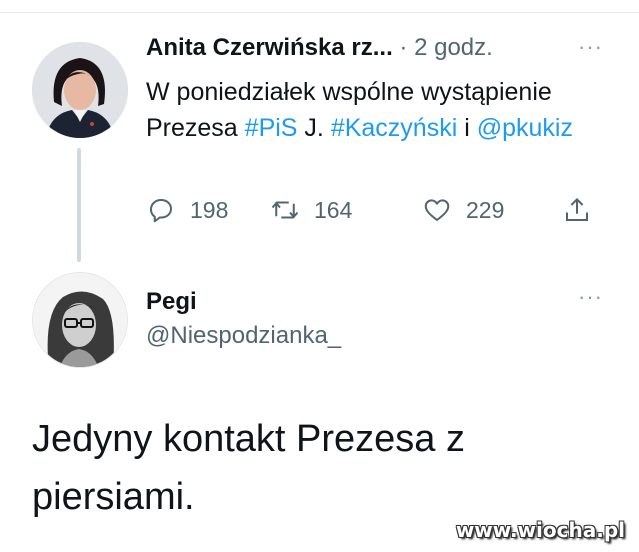 This screenshot has width=639, height=552. I want to click on tweet2-text: Jedyny kontakt Prezesa z piersiami., so click(248, 468).